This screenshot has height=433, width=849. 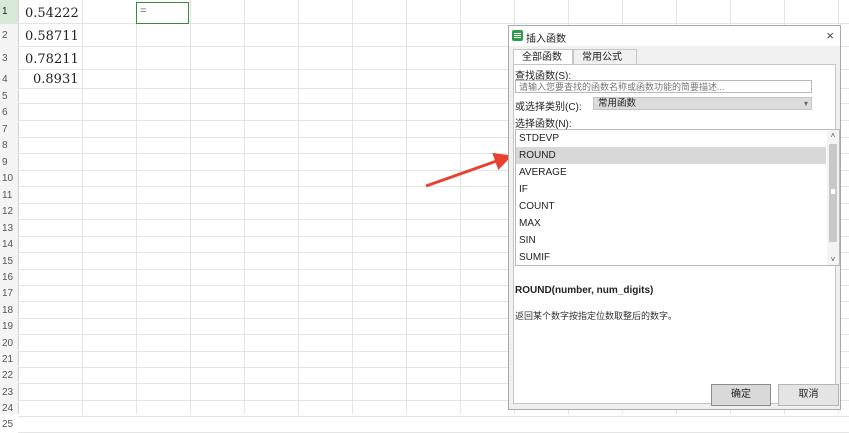 What do you see at coordinates (546, 39) in the screenshot?
I see `dialog-title: 插入函数` at bounding box center [546, 39].